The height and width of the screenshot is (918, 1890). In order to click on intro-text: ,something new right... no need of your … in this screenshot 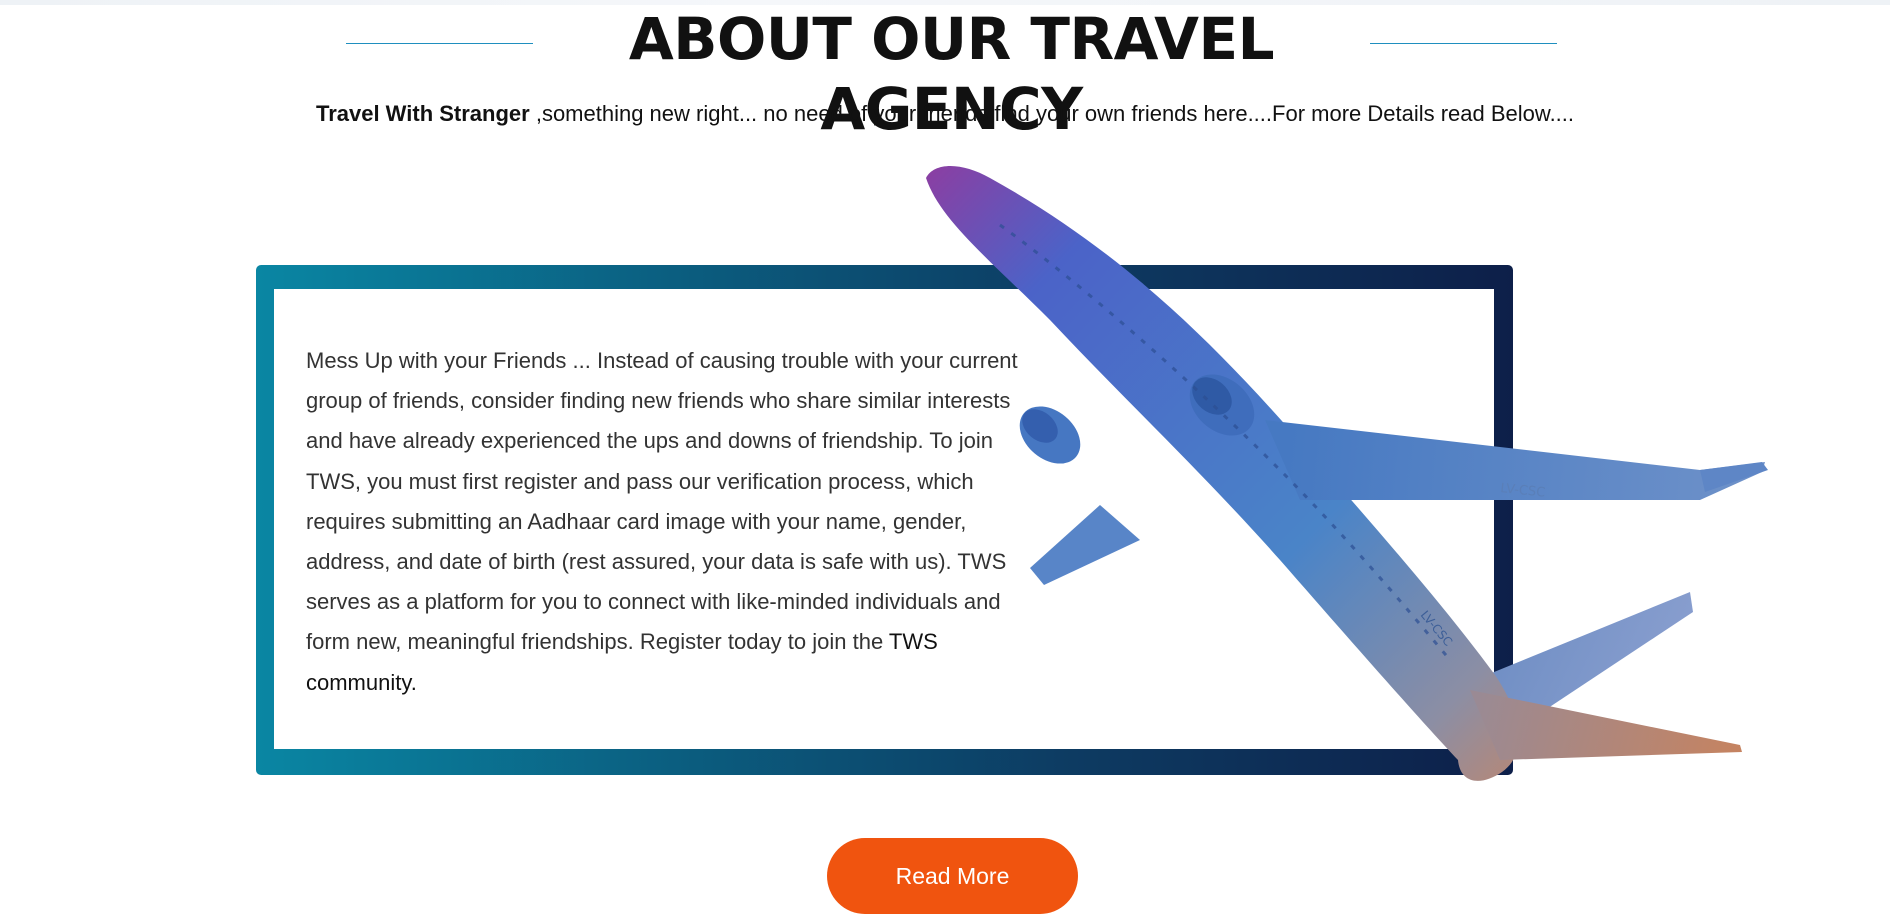, I will do `click(1052, 113)`.